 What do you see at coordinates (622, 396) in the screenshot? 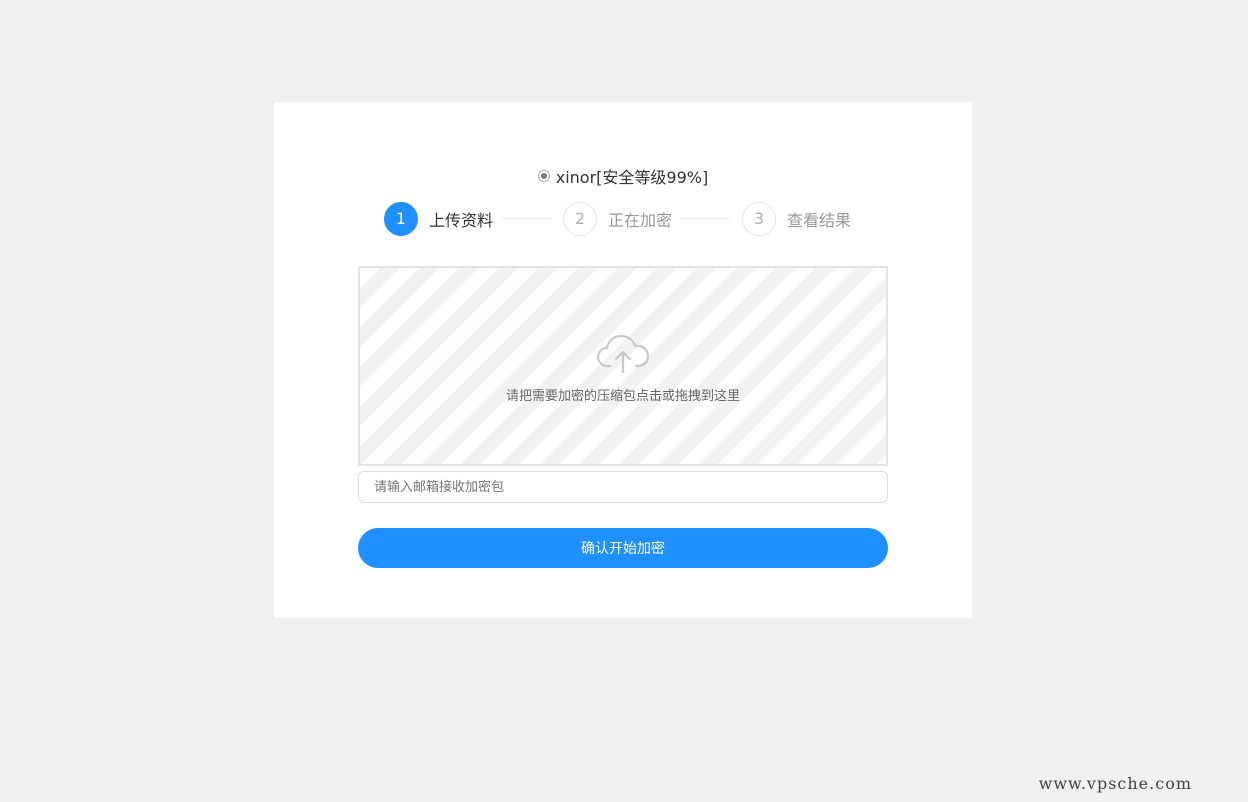
I see `upload-hint: 请把需要加密的压缩包点击或拖拽到这里` at bounding box center [622, 396].